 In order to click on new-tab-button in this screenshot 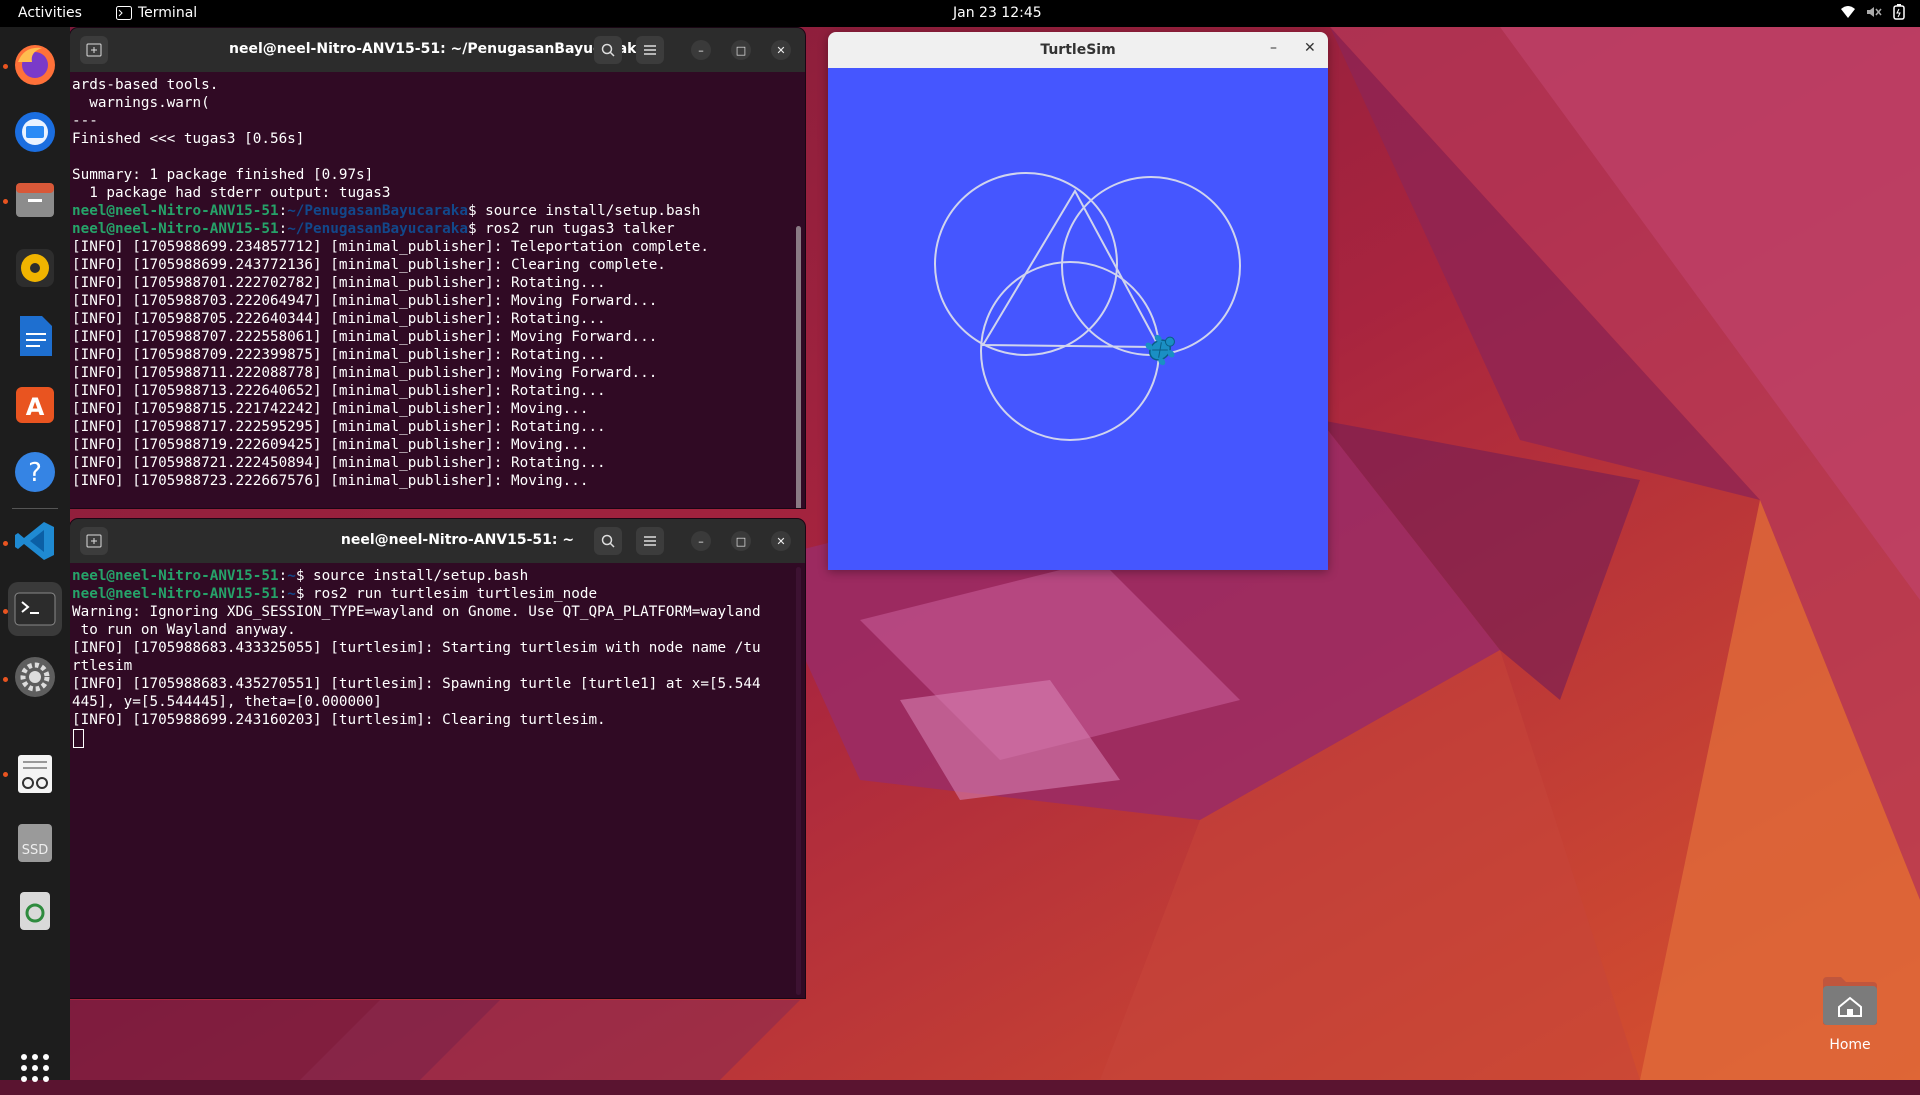, I will do `click(94, 541)`.